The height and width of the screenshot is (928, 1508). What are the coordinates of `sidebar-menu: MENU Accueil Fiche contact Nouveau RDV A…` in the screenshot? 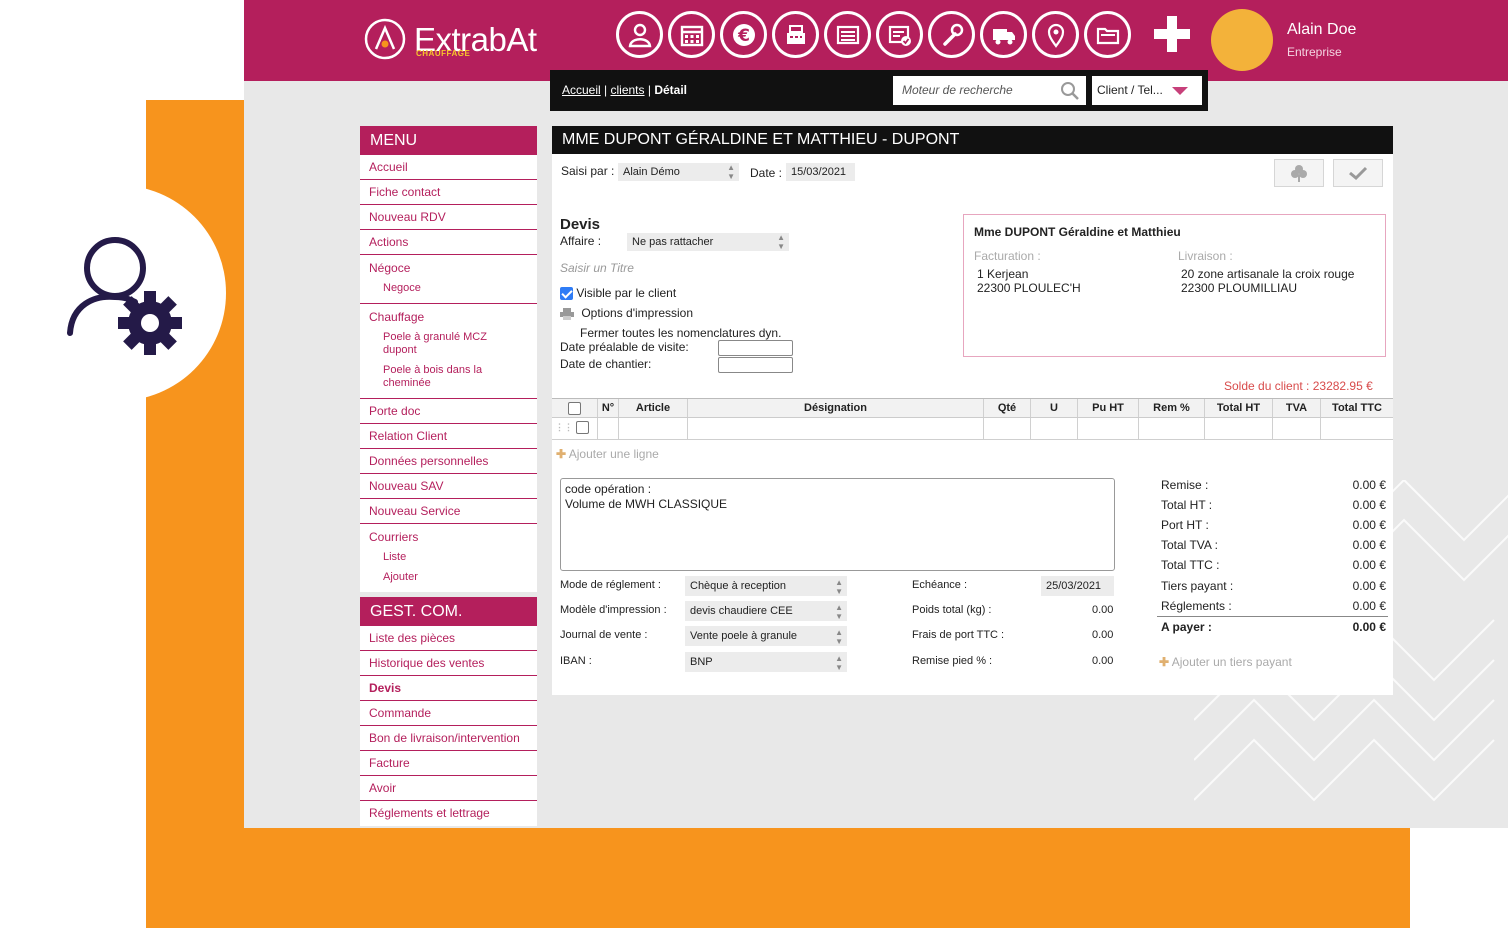 It's located at (448, 359).